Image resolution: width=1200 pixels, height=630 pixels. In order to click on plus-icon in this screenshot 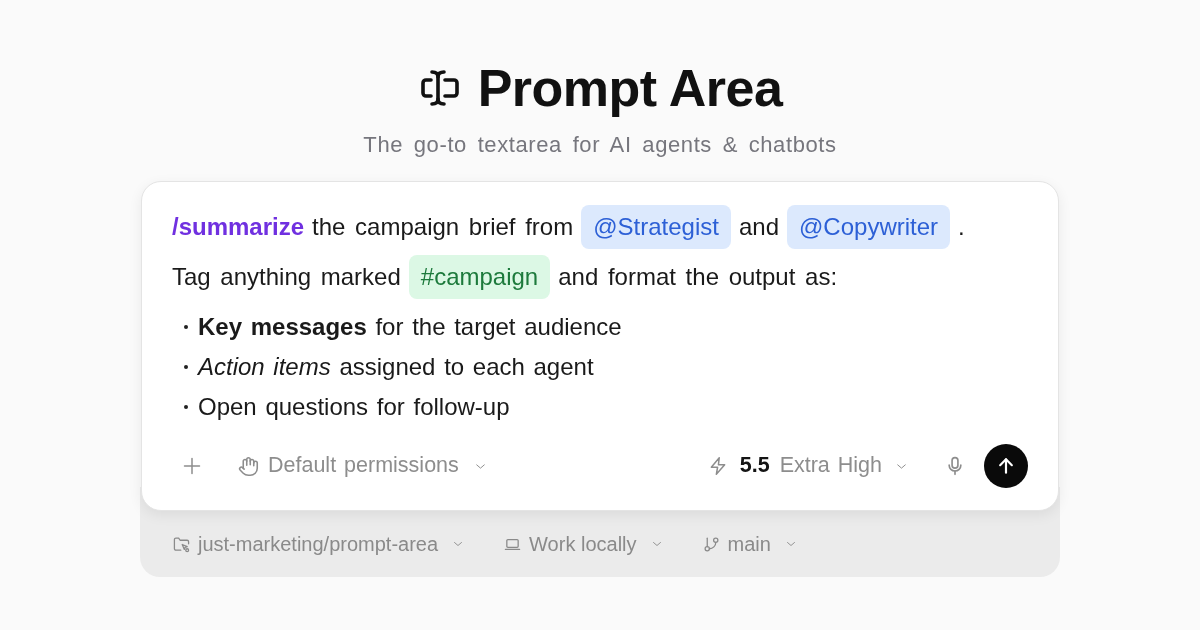, I will do `click(192, 466)`.